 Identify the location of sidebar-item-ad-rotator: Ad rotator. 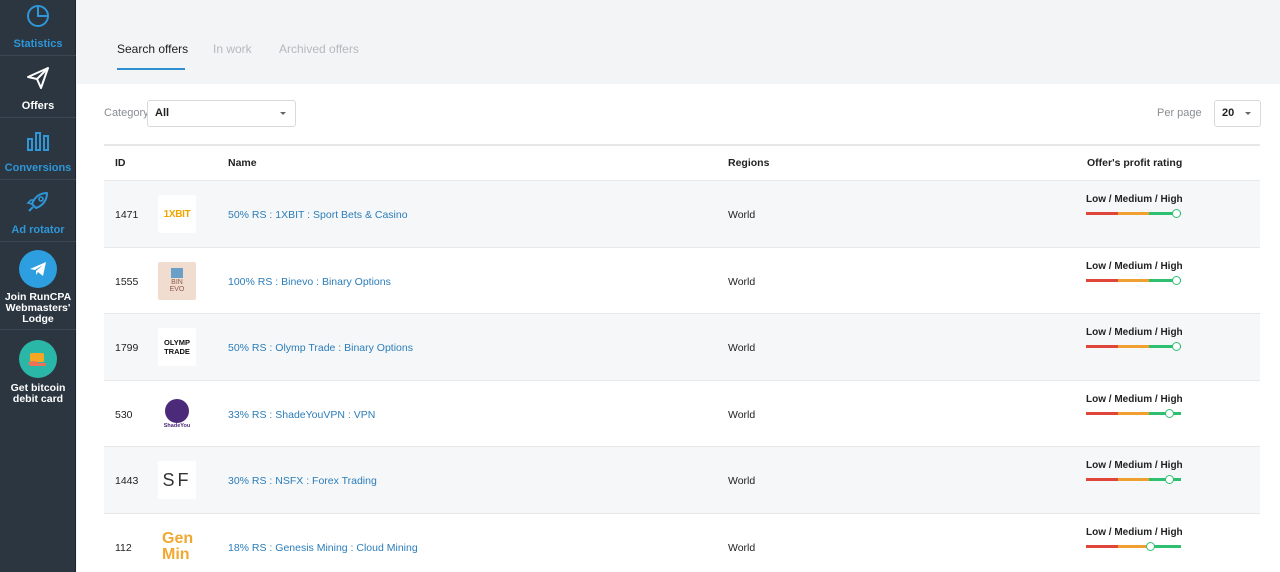
(38, 211).